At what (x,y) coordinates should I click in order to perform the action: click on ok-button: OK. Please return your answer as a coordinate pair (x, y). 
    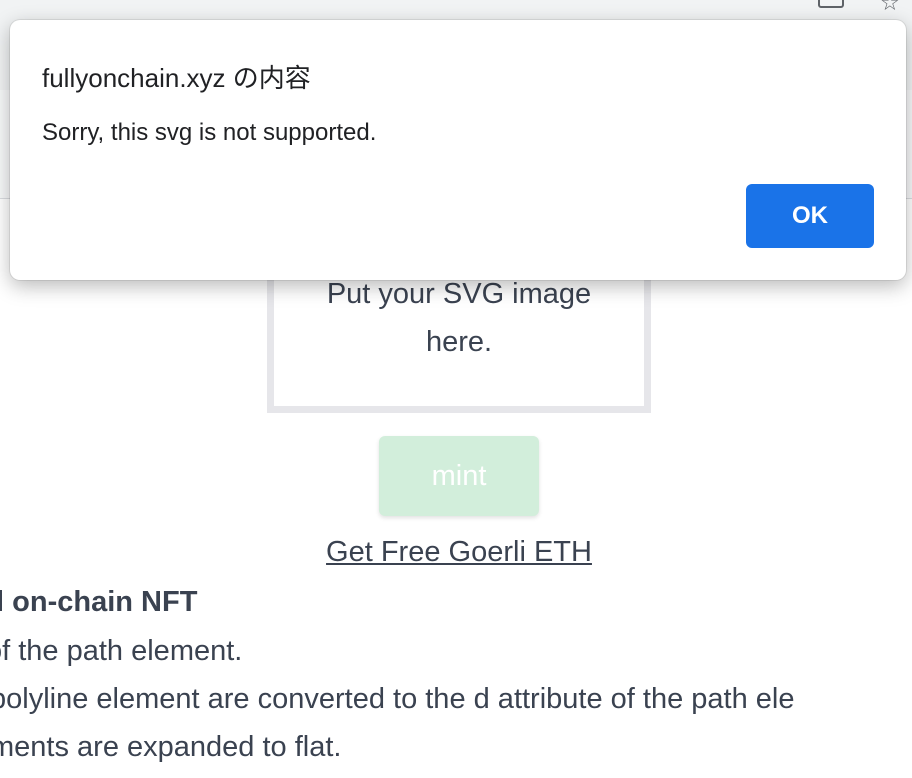
    Looking at the image, I should click on (810, 216).